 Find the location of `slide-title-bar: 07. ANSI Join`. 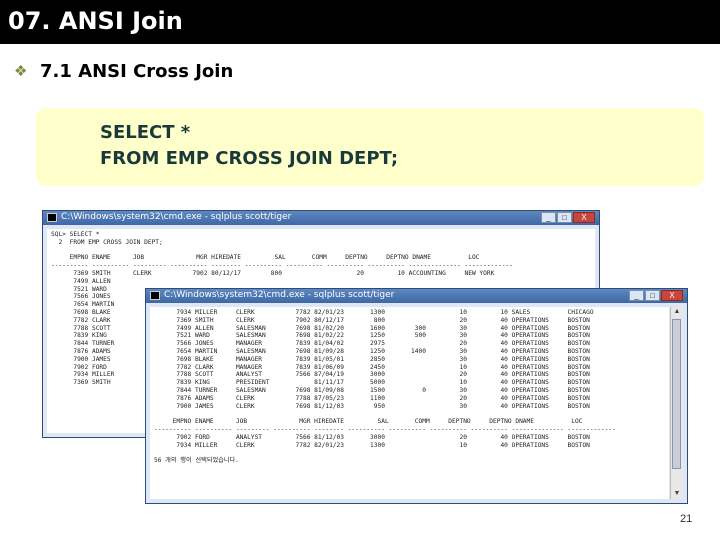

slide-title-bar: 07. ANSI Join is located at coordinates (360, 22).